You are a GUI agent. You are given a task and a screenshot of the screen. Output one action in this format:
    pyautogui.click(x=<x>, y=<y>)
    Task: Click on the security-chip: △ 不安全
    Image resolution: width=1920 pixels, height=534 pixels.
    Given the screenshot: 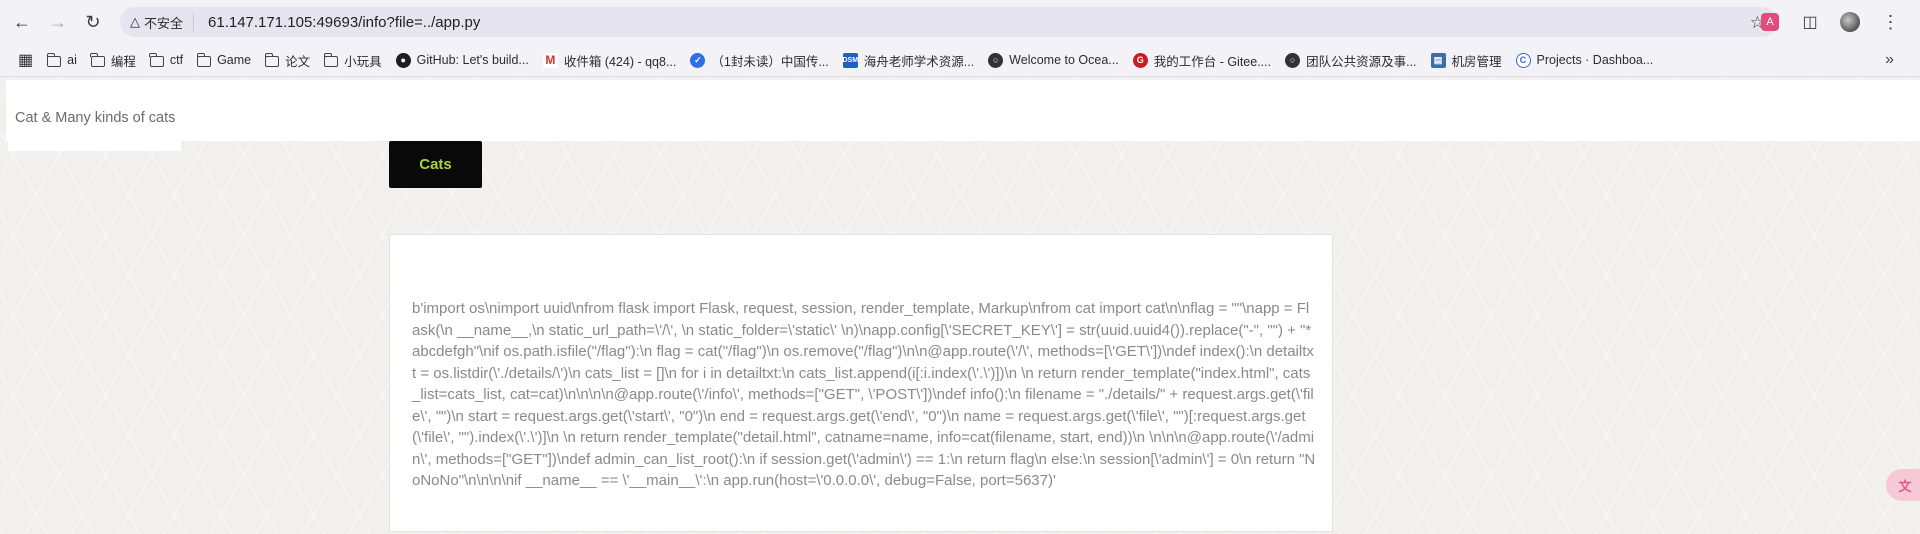 What is the action you would take?
    pyautogui.click(x=162, y=22)
    